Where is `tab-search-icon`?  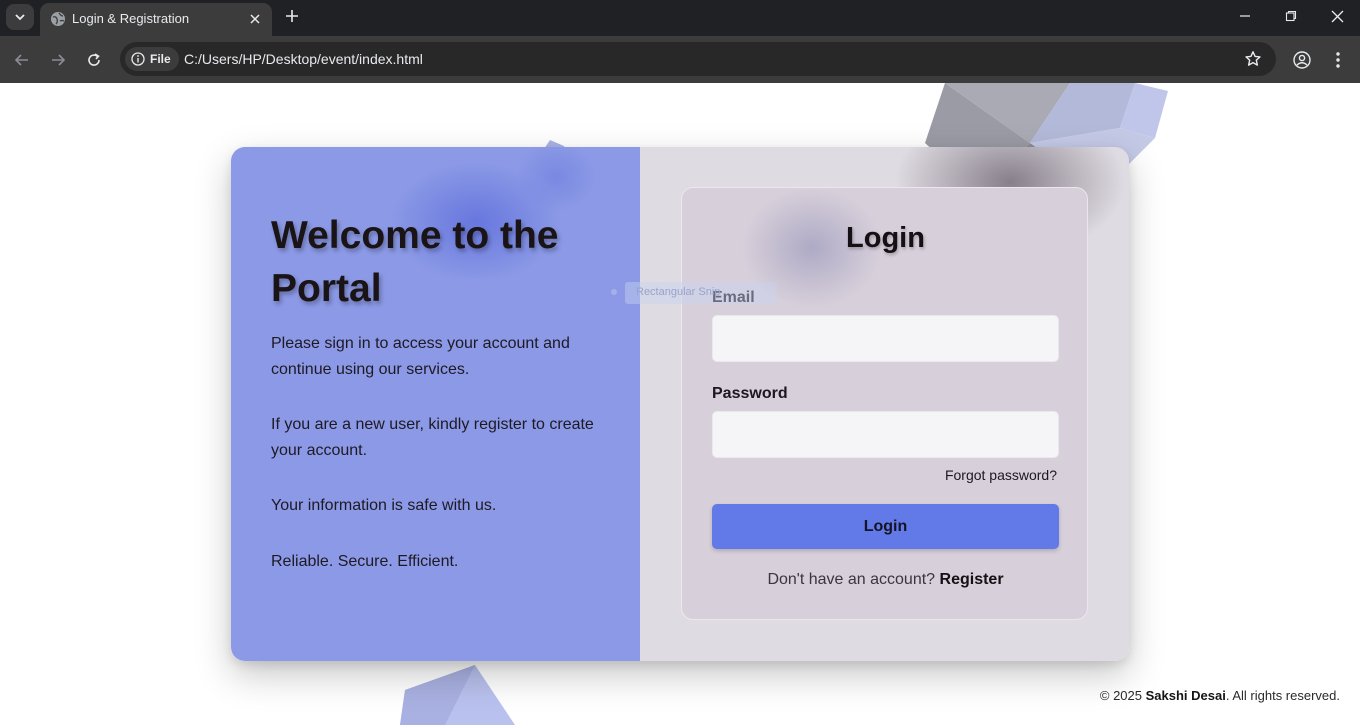
tab-search-icon is located at coordinates (20, 17).